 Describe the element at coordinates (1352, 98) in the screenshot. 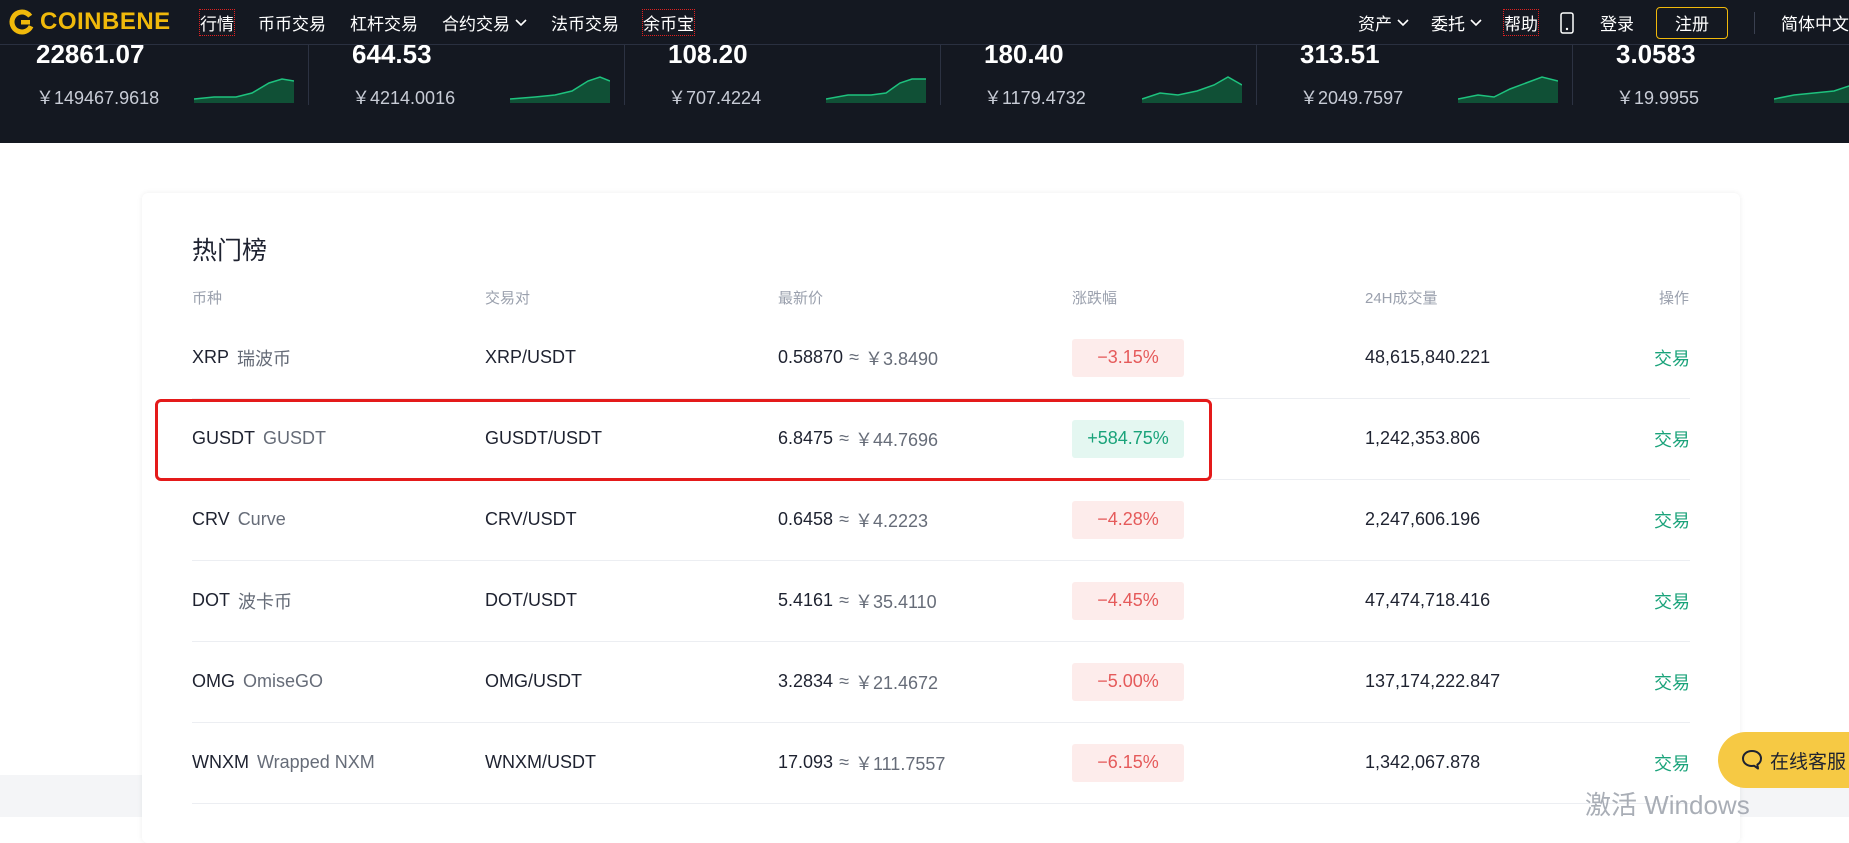

I see `ticker-cny-price: ￥2049.7597` at that location.